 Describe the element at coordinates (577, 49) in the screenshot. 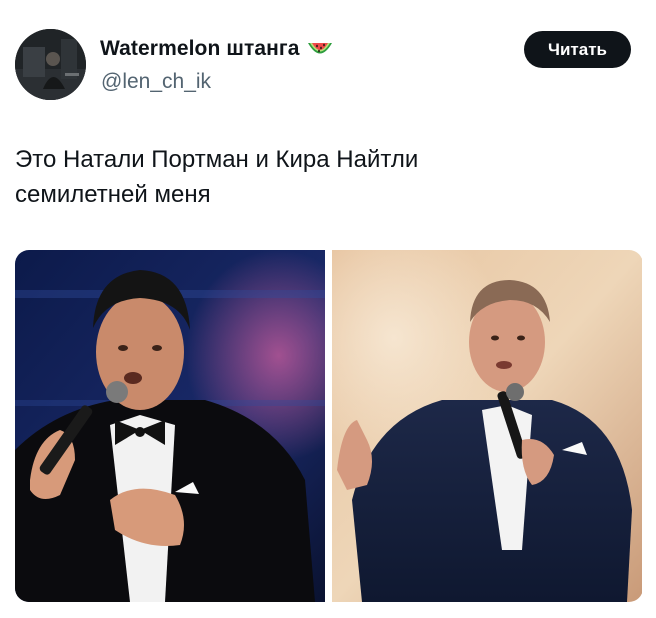

I see `follow-button: Читать` at that location.